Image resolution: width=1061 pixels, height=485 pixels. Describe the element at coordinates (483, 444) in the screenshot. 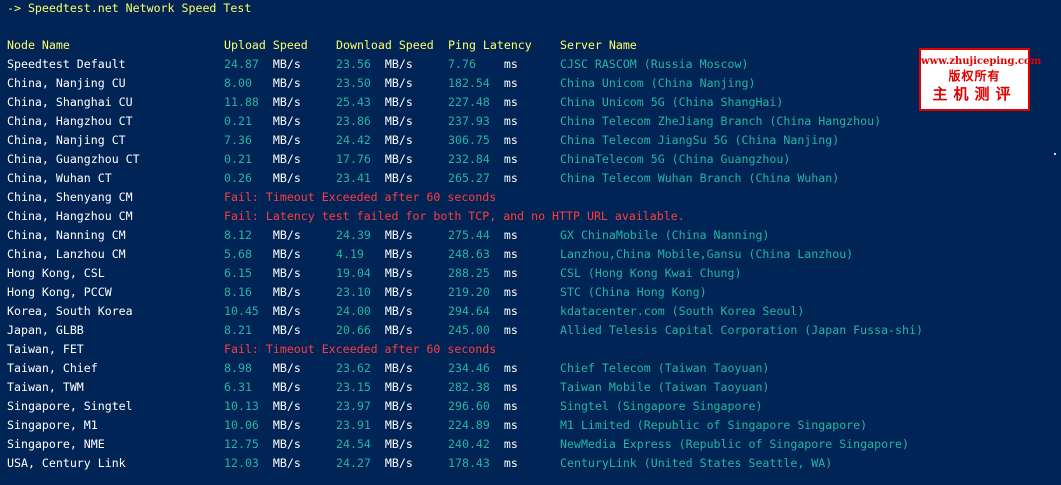

I see `ping-latency: 240.42 ms` at that location.